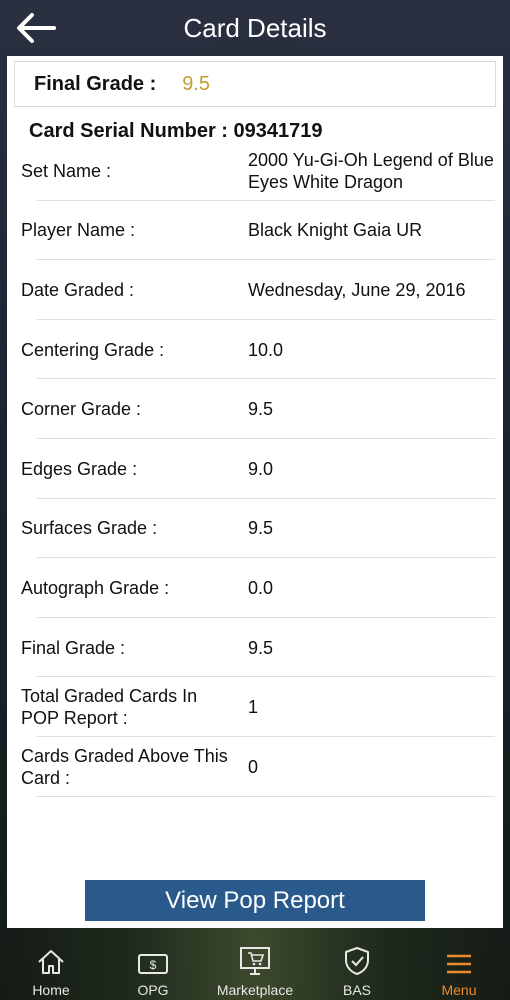  I want to click on tab-label: Menu, so click(459, 990).